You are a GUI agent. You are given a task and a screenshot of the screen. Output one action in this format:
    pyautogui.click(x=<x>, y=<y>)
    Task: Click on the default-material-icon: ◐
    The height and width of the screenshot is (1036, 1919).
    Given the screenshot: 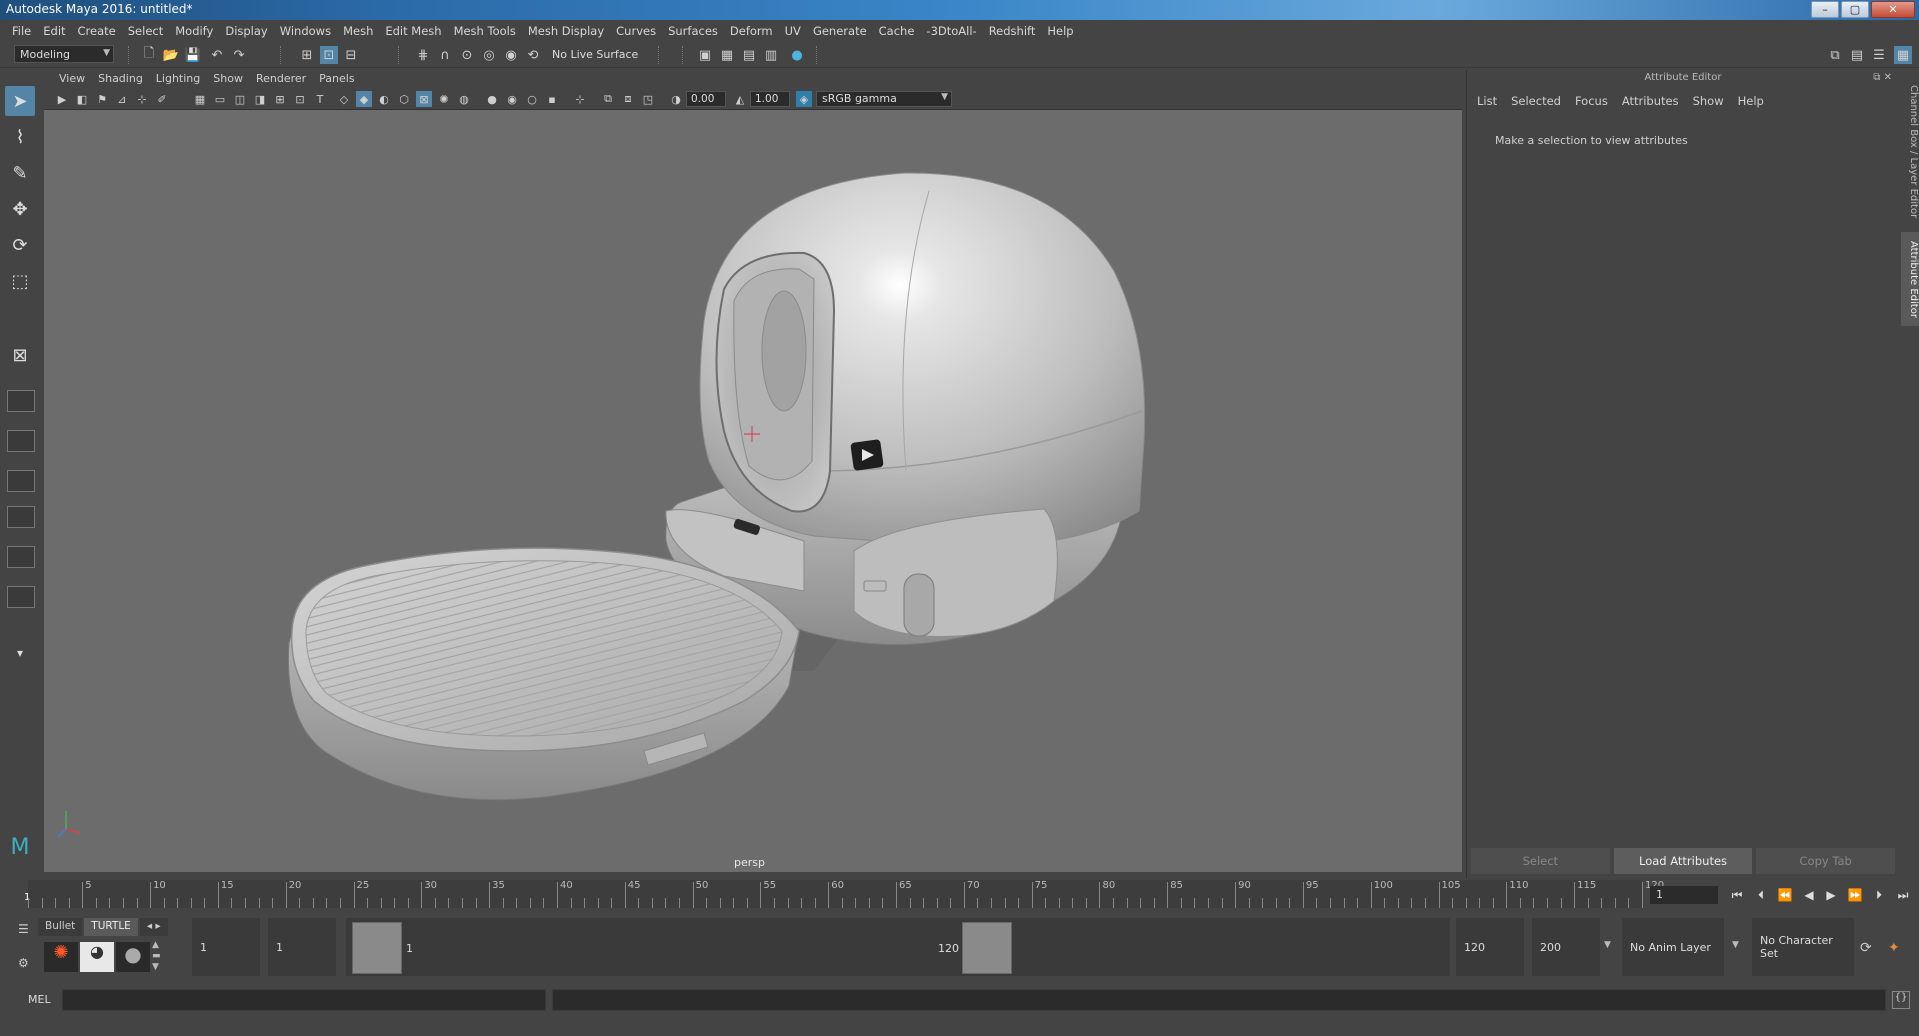 What is the action you would take?
    pyautogui.click(x=384, y=99)
    